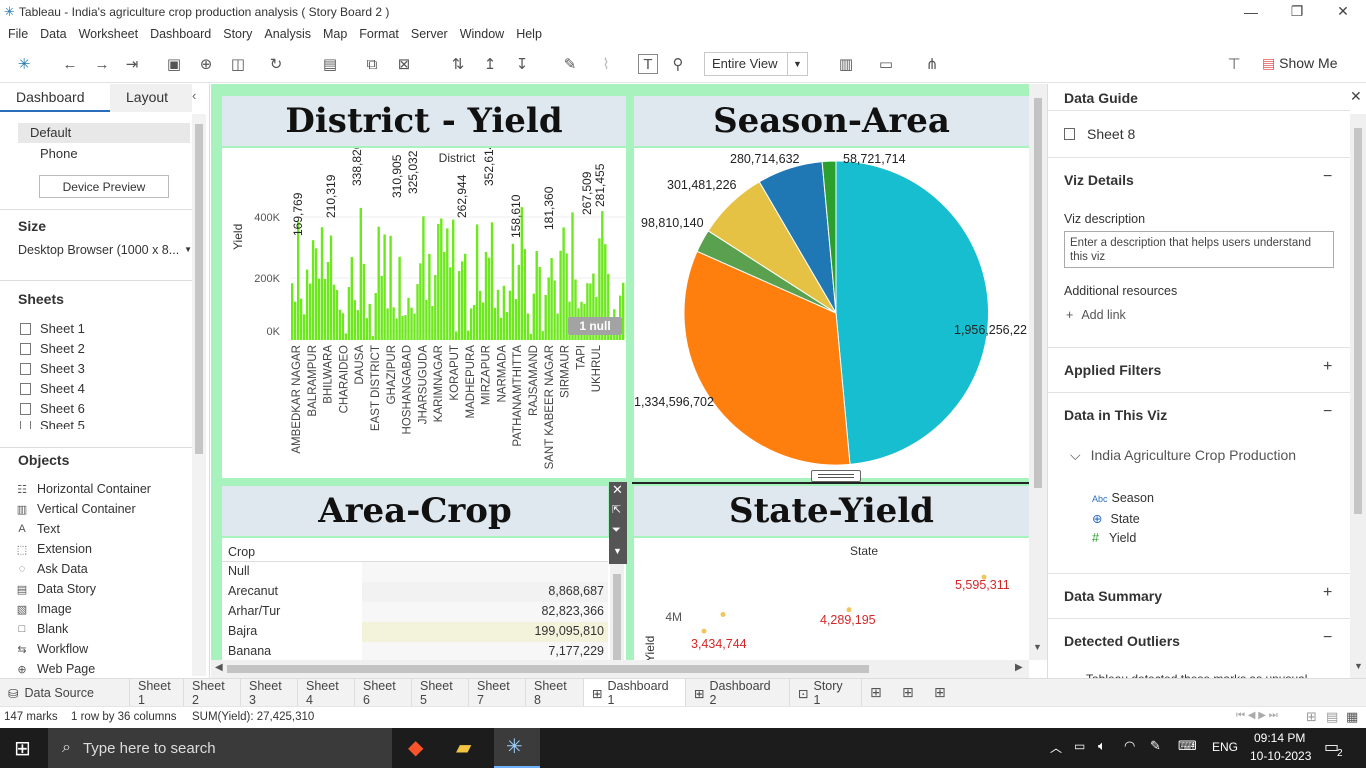  I want to click on sort-desc-icon: ↧, so click(522, 64).